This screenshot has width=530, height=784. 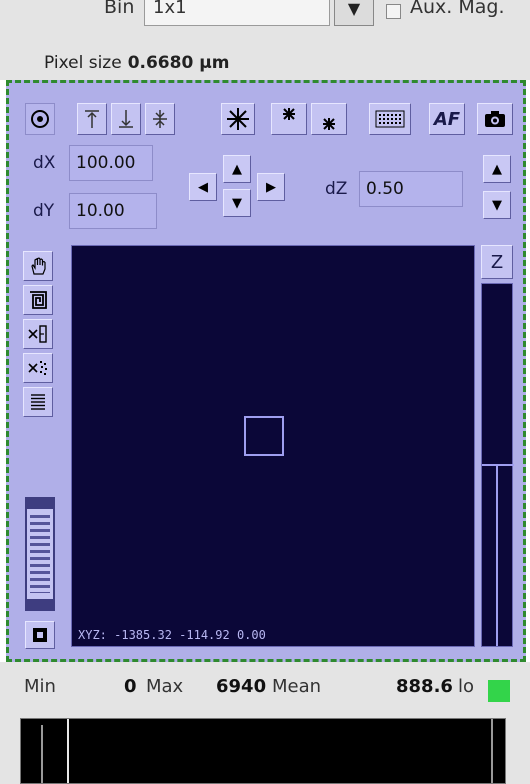 I want to click on clear-scatter-icon, so click(x=37, y=368).